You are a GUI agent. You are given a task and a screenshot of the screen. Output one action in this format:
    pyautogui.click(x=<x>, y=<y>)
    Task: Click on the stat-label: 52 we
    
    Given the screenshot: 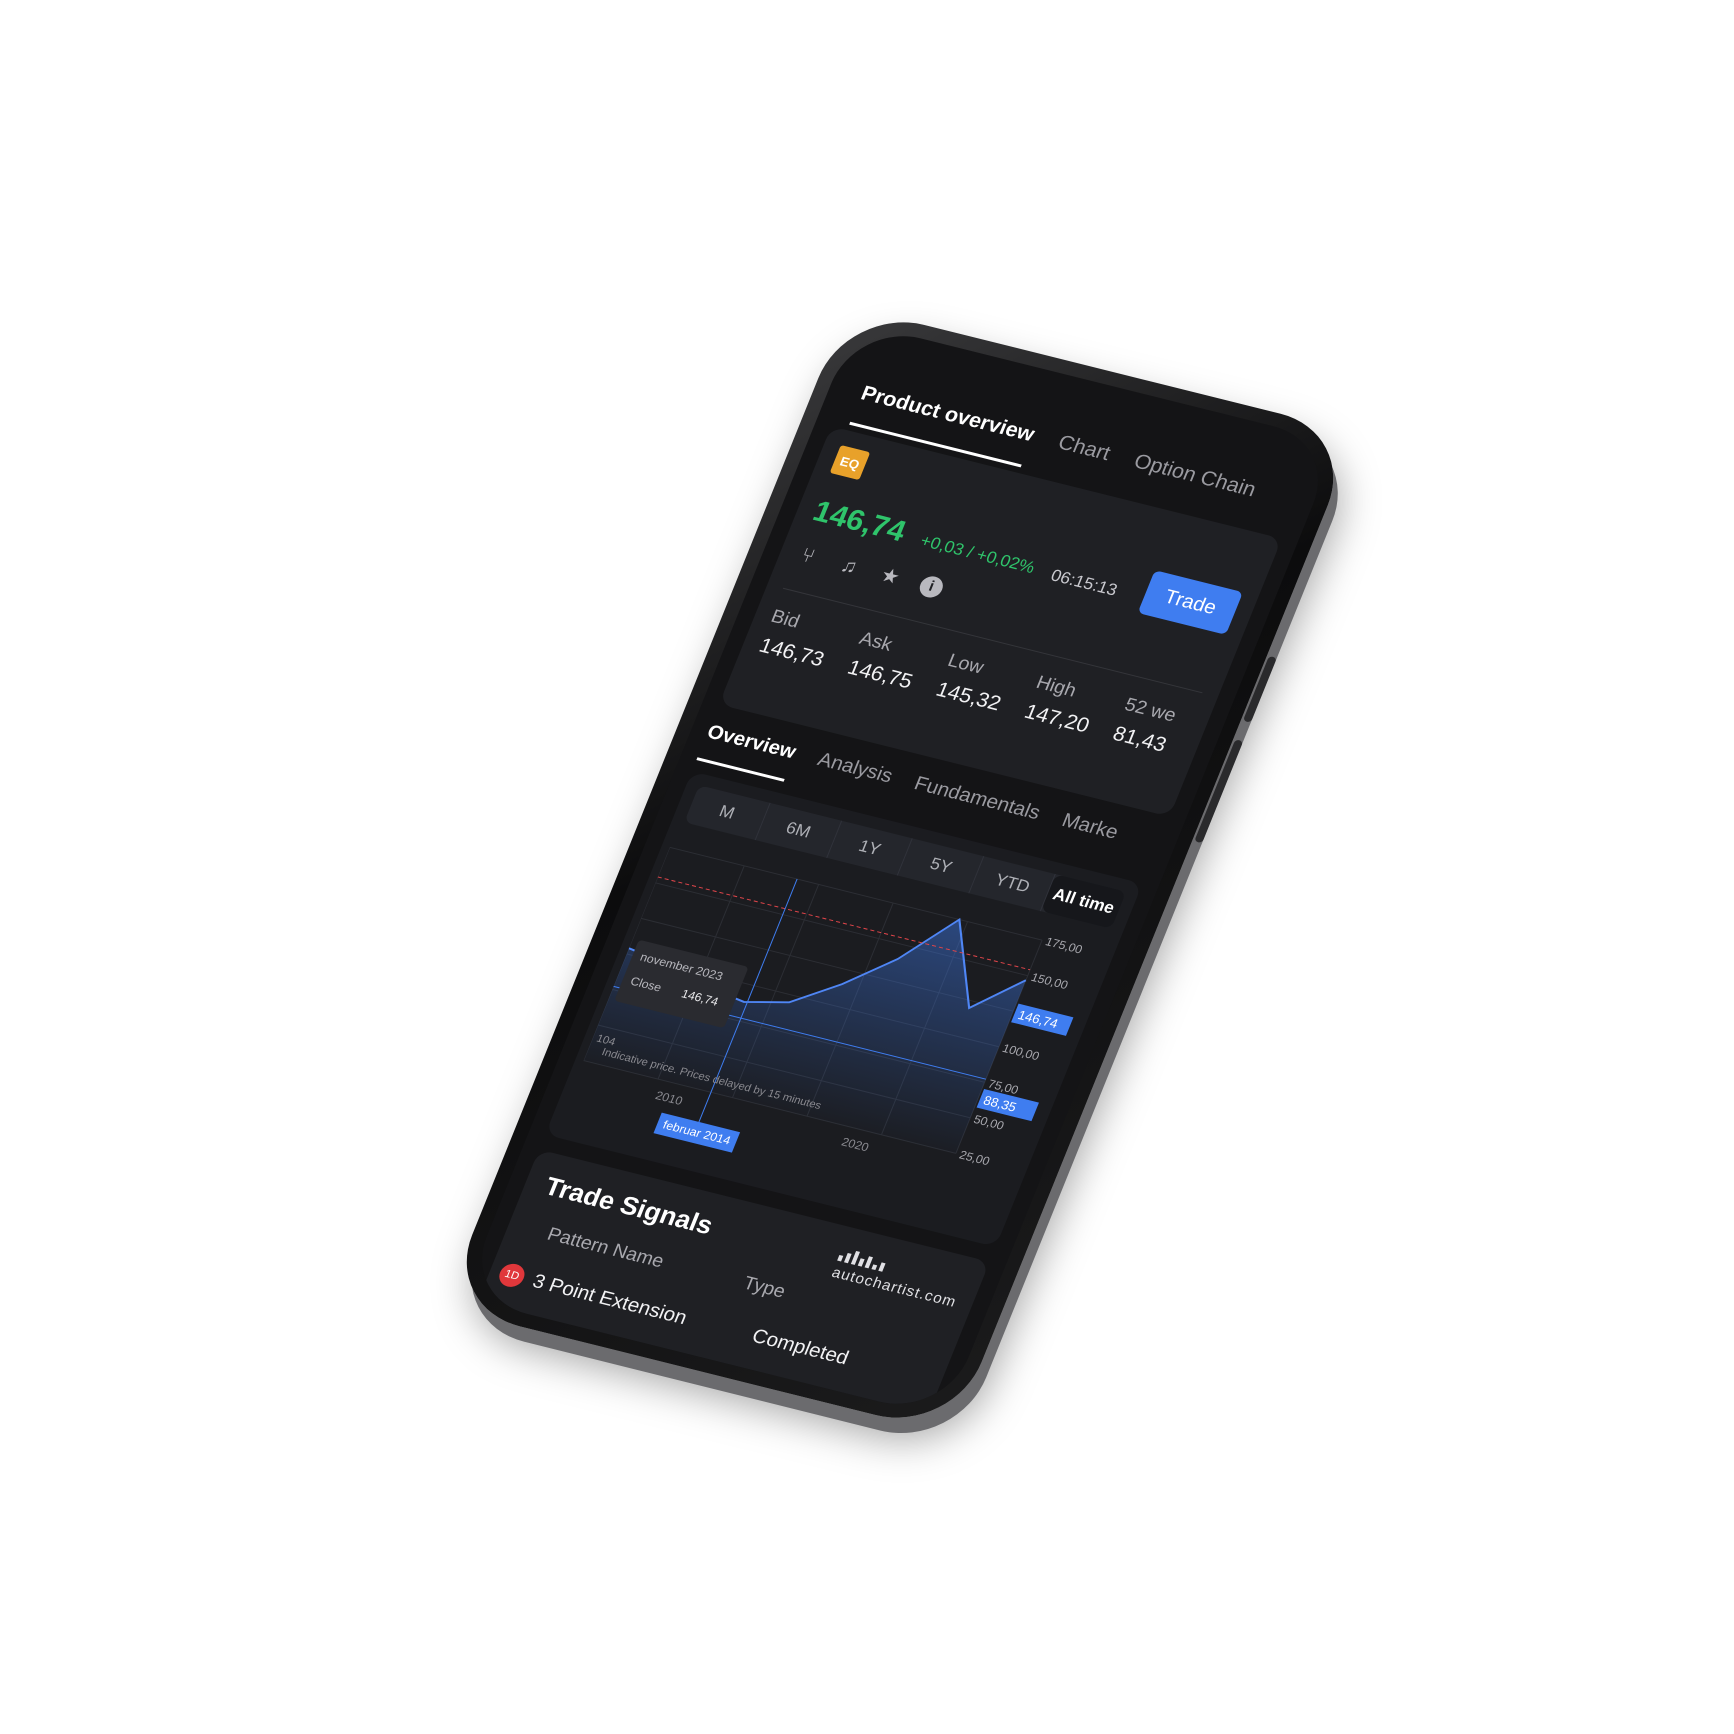 What is the action you would take?
    pyautogui.click(x=1150, y=710)
    